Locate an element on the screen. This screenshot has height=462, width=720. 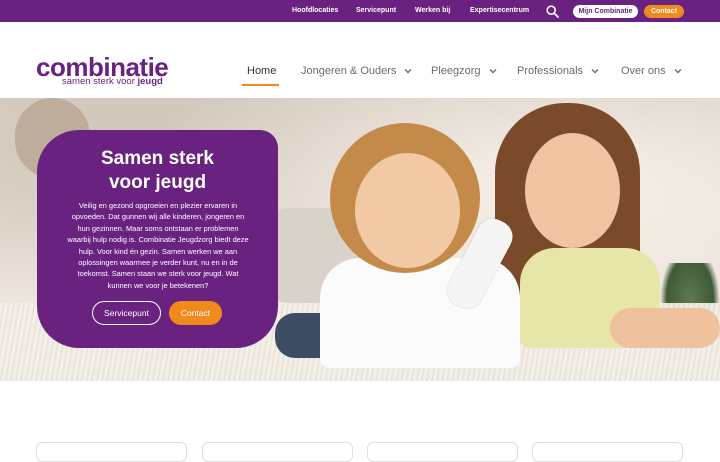
nav-item-jongeren-ouders: Jongeren & Ouders is located at coordinates (356, 71).